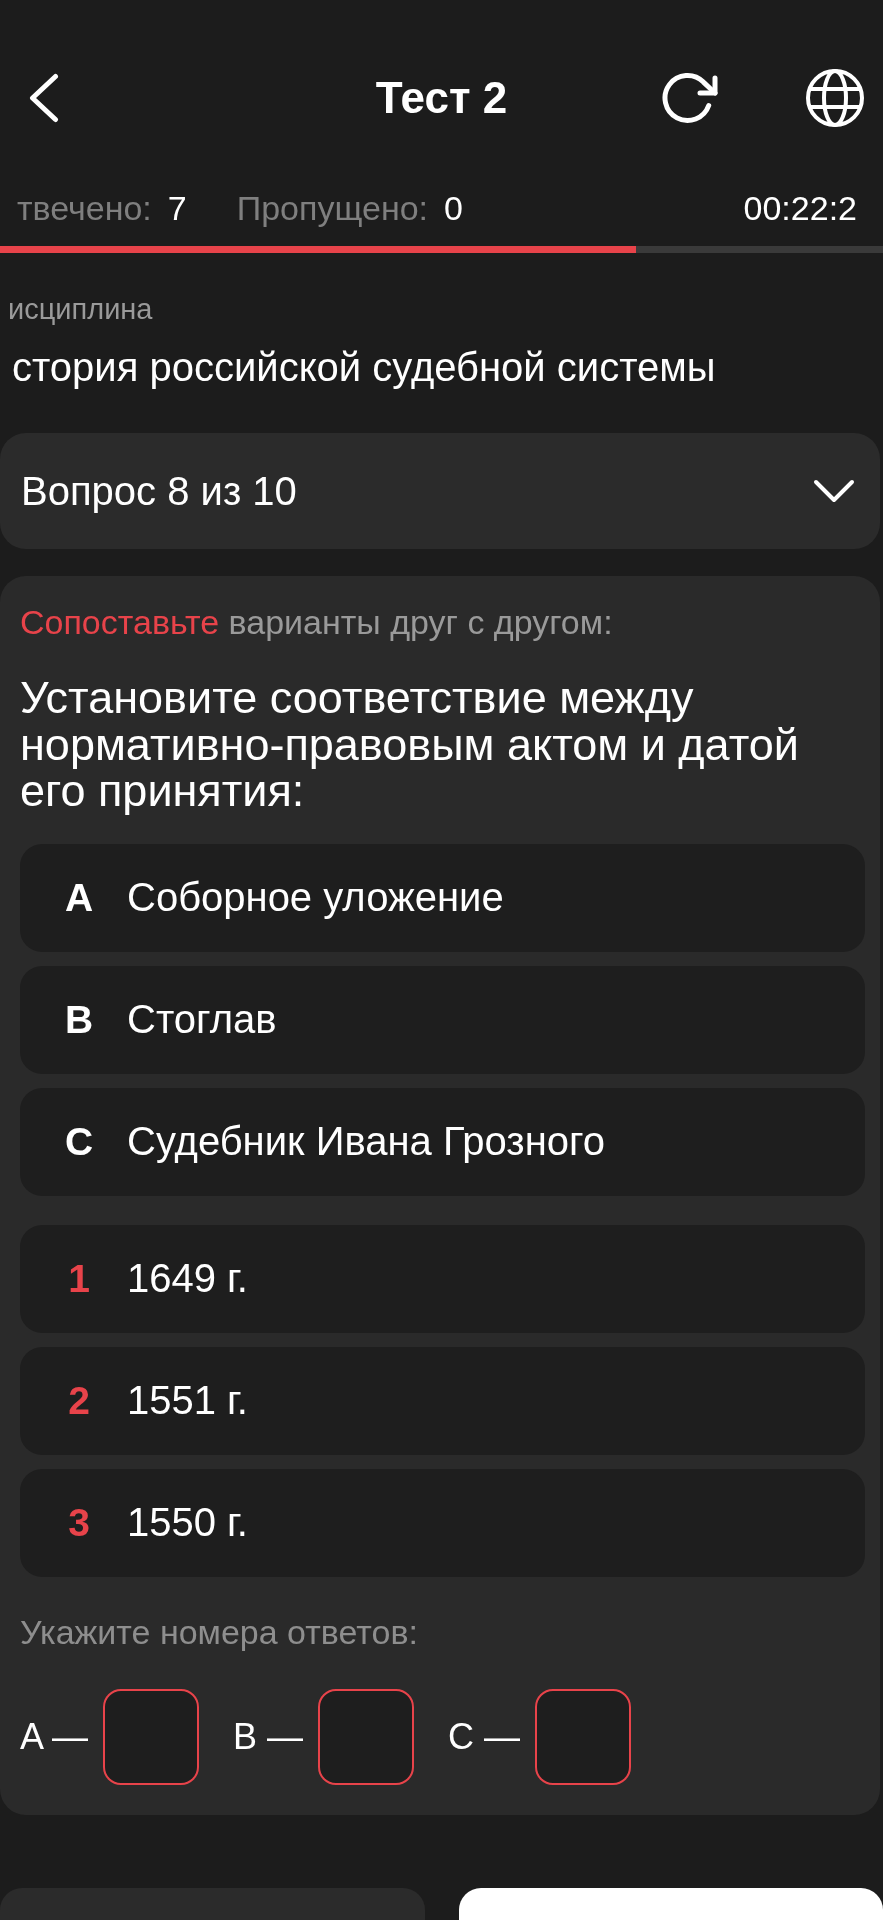 This screenshot has height=1920, width=883. I want to click on instruction-text: Сопоставьте варианты друг с другом:, so click(317, 622).